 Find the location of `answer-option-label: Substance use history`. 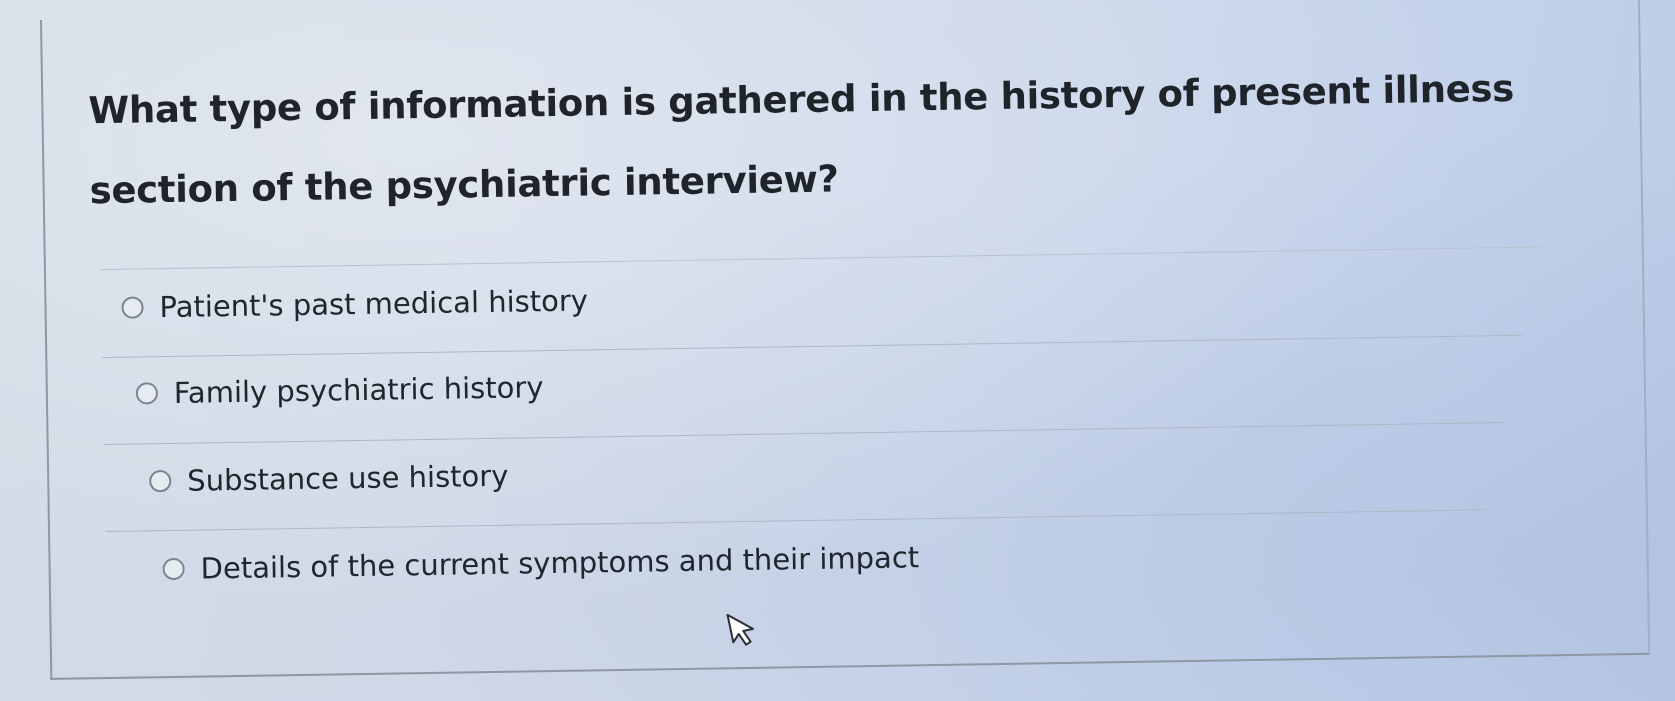

answer-option-label: Substance use history is located at coordinates (347, 478).